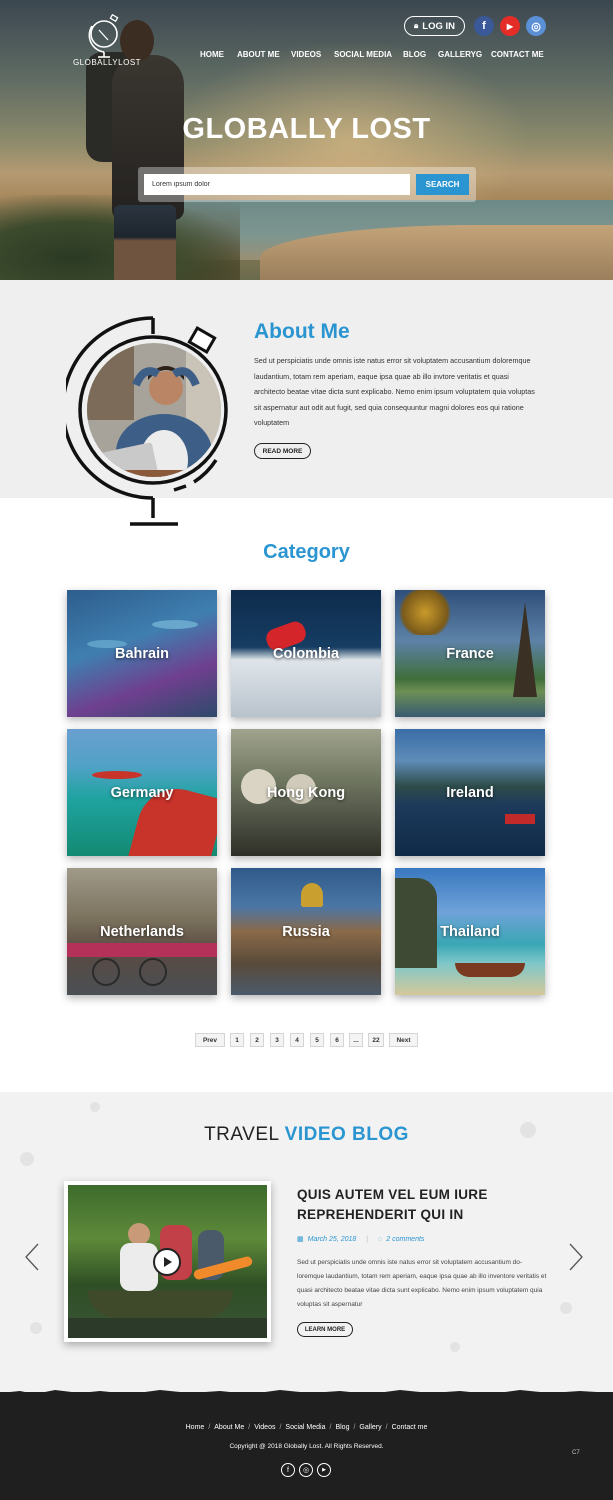 The height and width of the screenshot is (1500, 613). What do you see at coordinates (317, 1040) in the screenshot?
I see `pagination-page: 5` at bounding box center [317, 1040].